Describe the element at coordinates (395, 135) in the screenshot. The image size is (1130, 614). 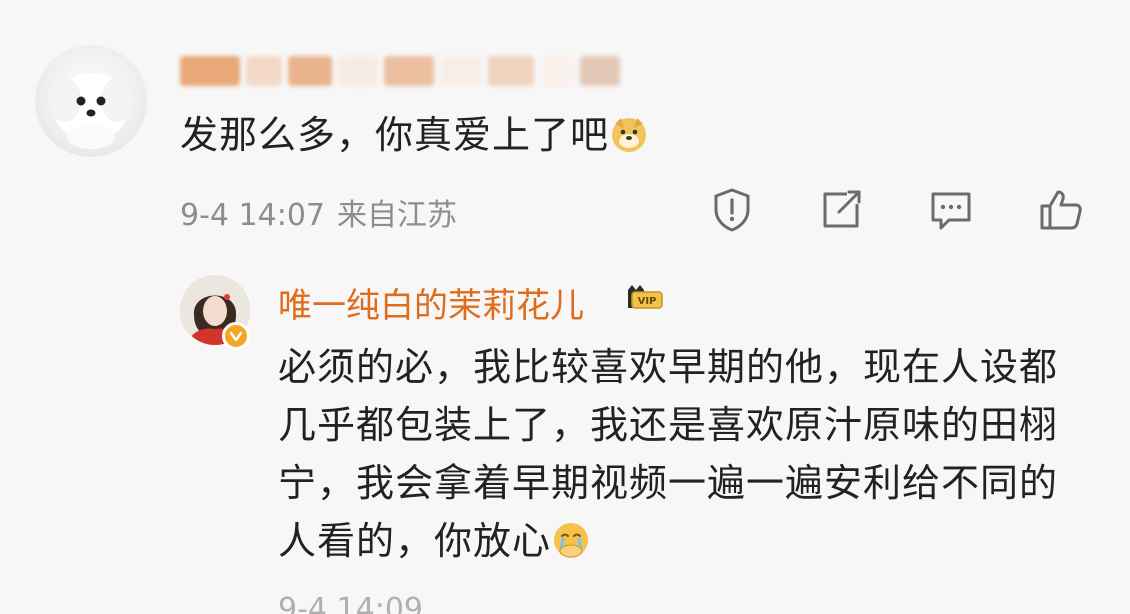
I see `comment-text: 发那么多，你真爱上了吧` at that location.